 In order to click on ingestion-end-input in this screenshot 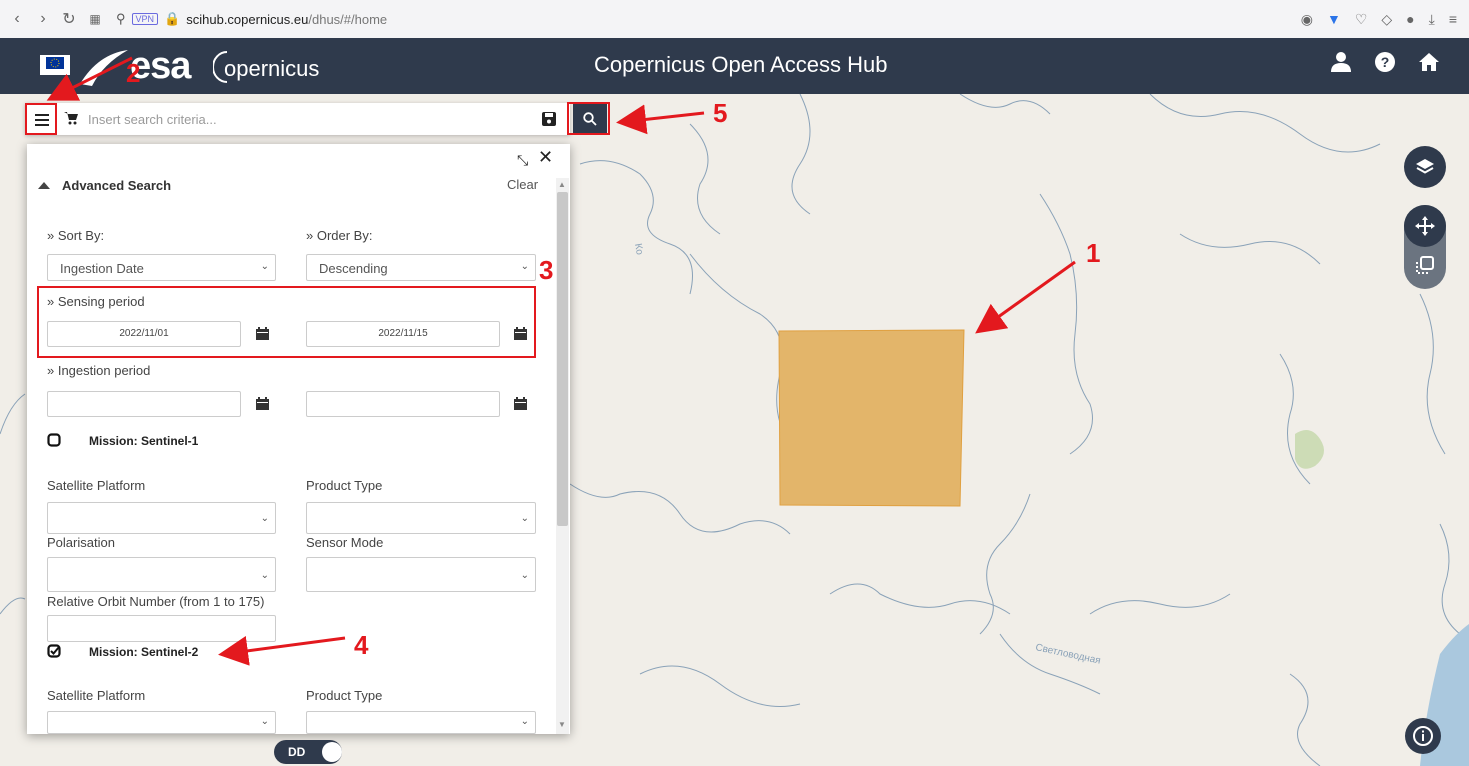, I will do `click(403, 404)`.